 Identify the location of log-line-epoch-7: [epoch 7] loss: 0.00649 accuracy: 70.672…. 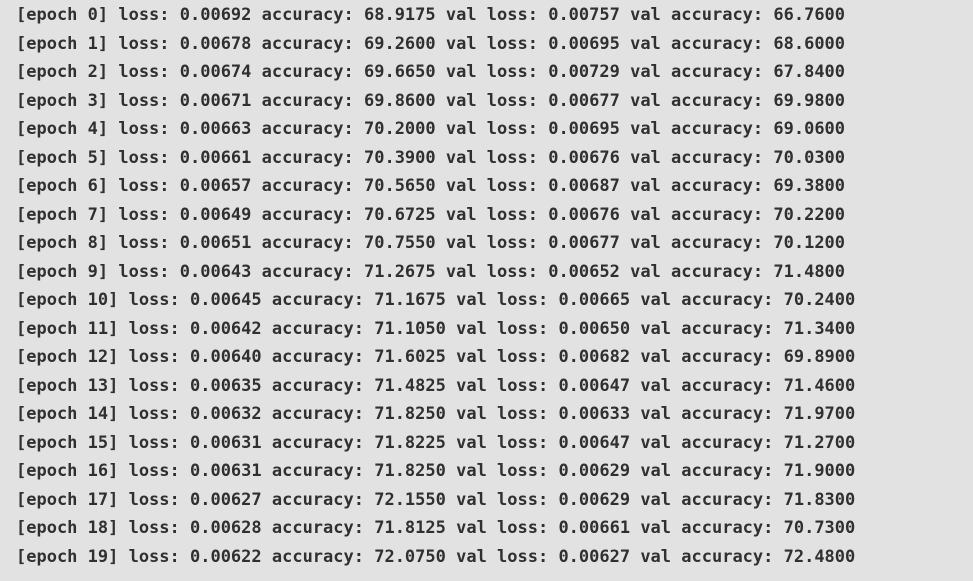
(431, 214).